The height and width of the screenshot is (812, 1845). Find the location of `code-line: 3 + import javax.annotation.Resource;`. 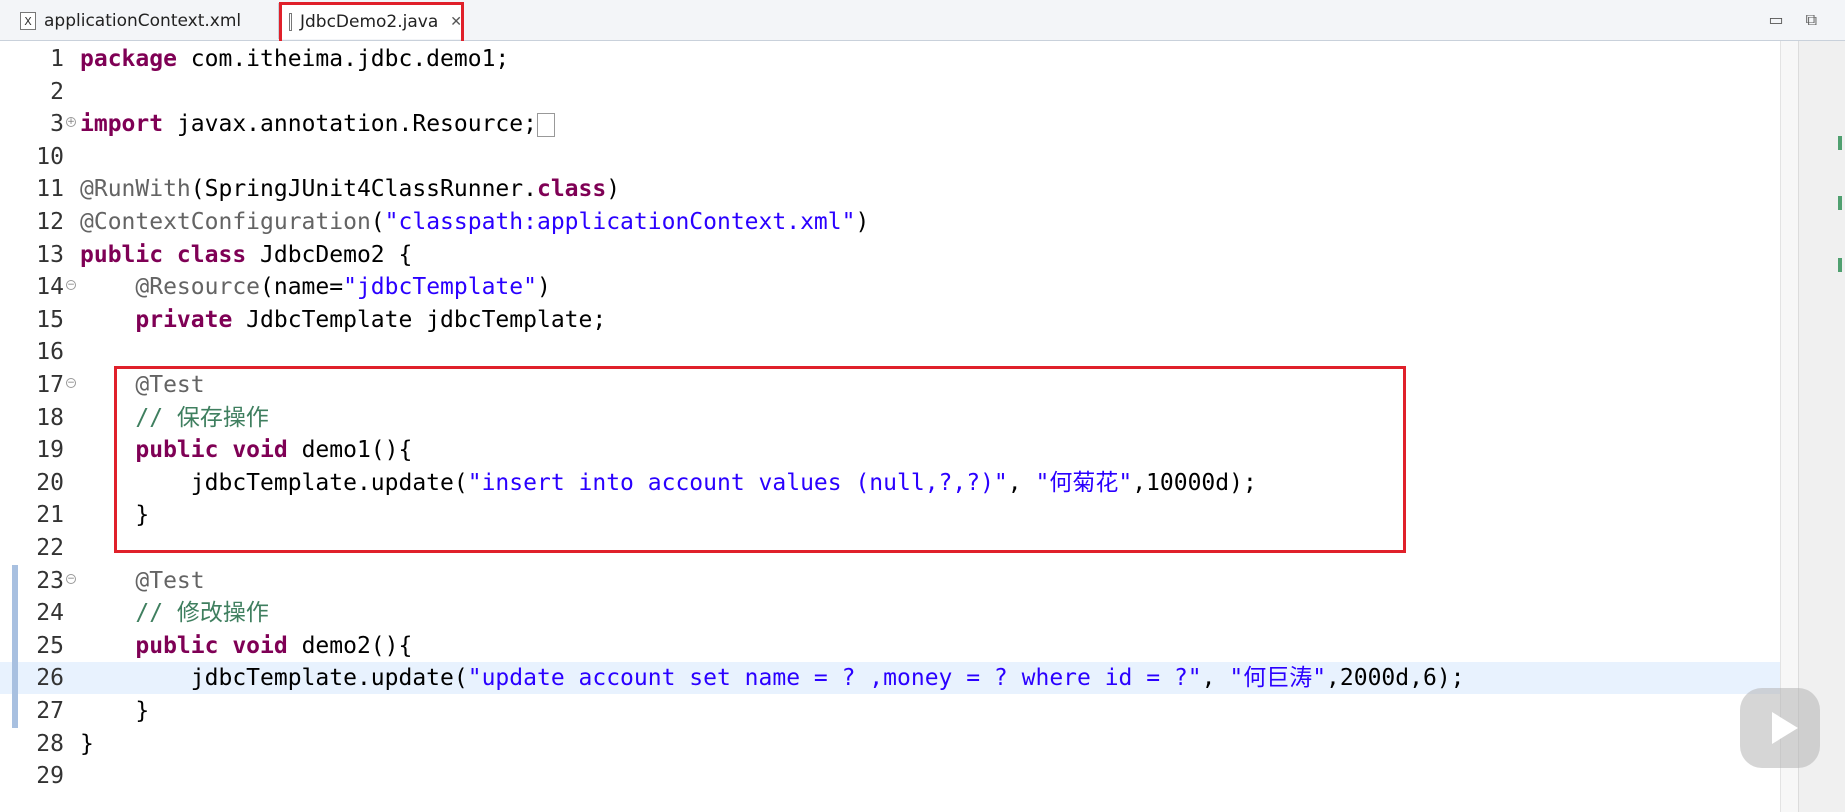

code-line: 3 + import javax.annotation.Resource; is located at coordinates (890, 124).